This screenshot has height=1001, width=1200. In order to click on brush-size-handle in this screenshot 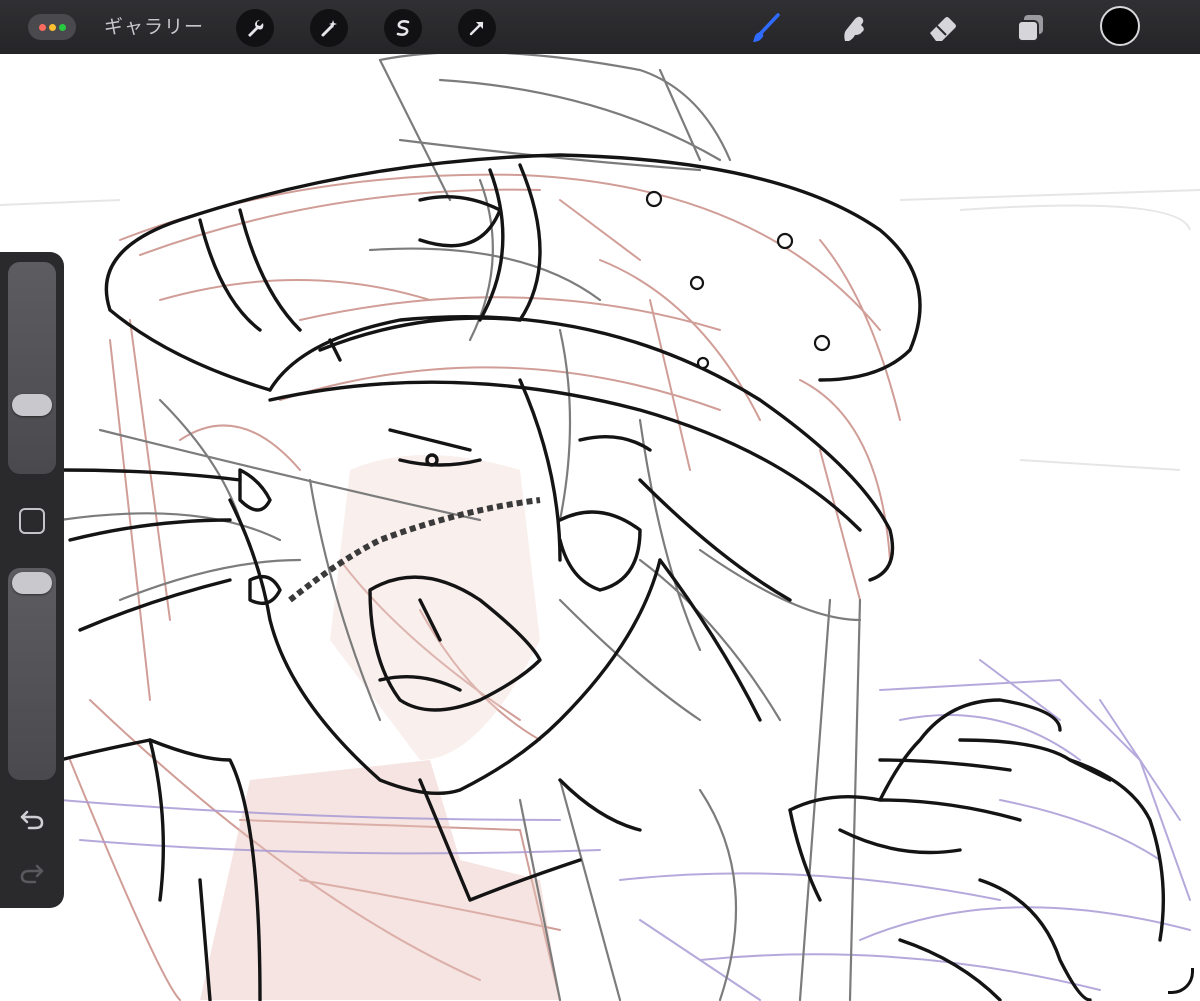, I will do `click(32, 405)`.